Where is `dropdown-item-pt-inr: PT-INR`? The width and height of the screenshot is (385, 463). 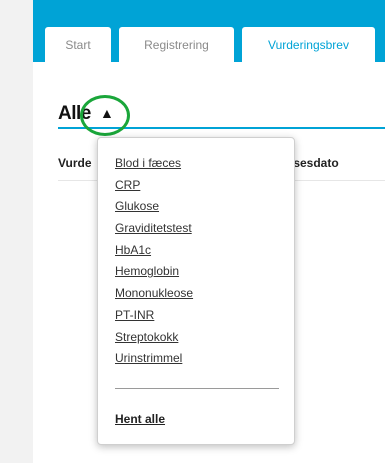
dropdown-item-pt-inr: PT-INR is located at coordinates (154, 319).